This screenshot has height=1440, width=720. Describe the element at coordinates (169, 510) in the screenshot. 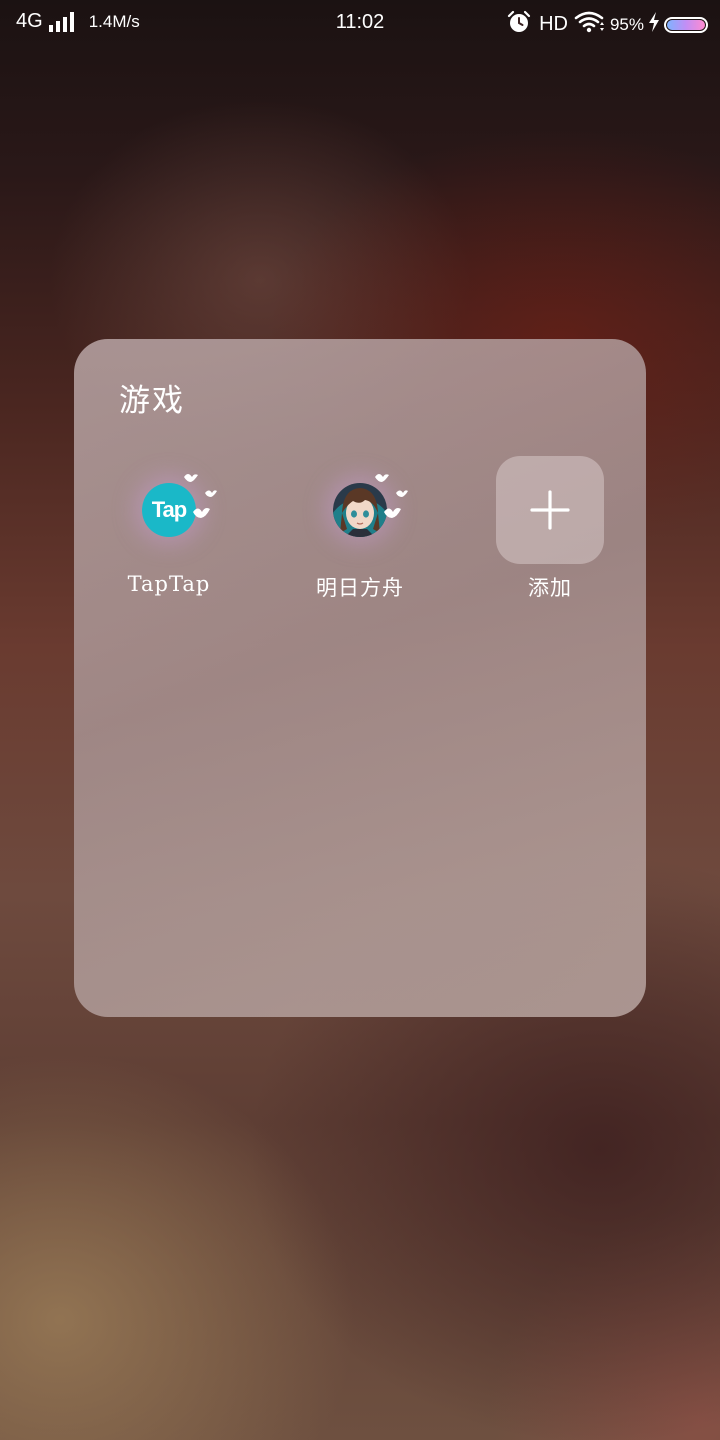

I see `app-icon-container: Tap` at that location.